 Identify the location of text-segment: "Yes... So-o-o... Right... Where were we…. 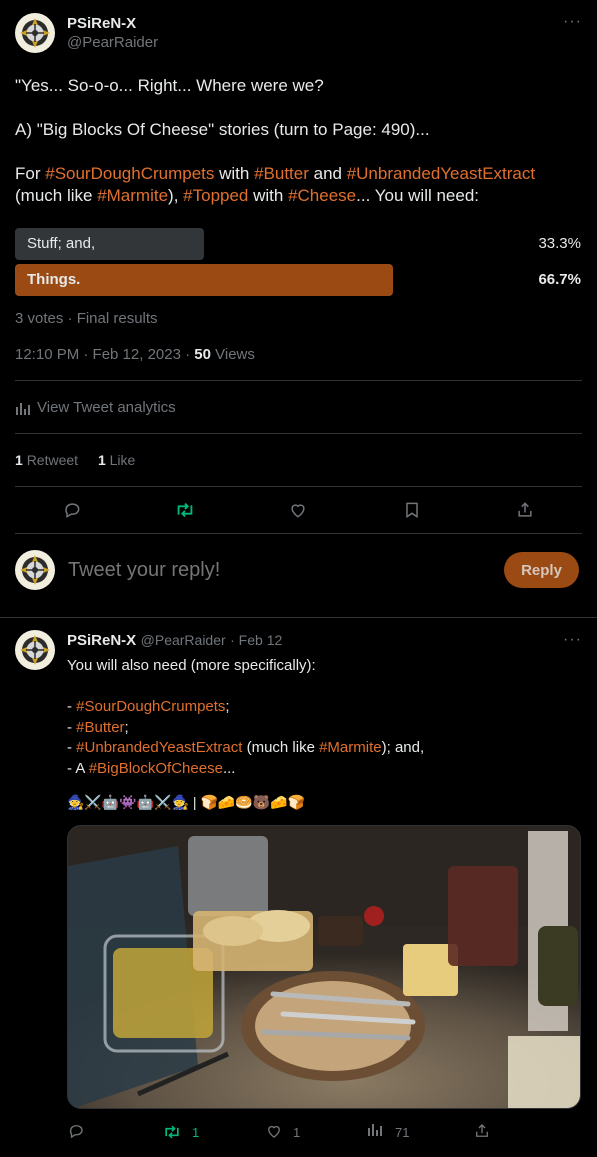
(169, 85).